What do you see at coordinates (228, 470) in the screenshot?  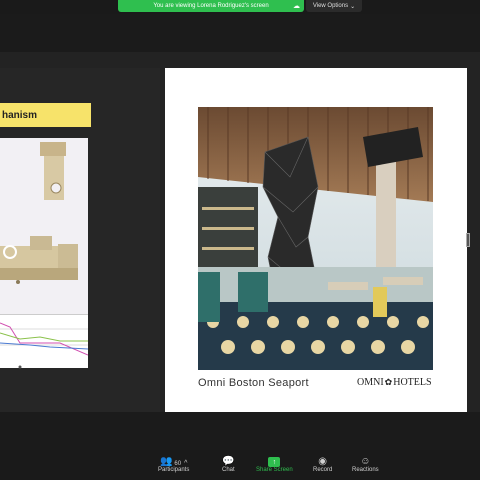 I see `chat-label: Chat` at bounding box center [228, 470].